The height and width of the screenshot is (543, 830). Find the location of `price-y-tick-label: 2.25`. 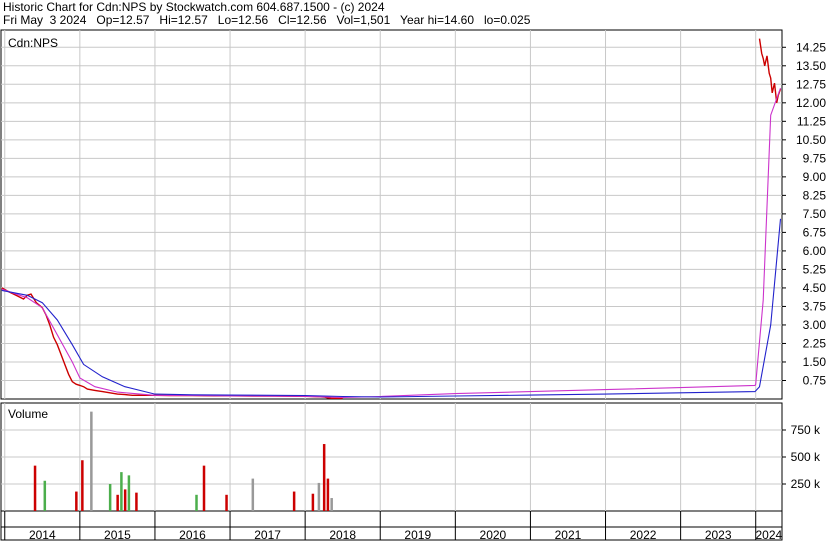

price-y-tick-label: 2.25 is located at coordinates (815, 343).